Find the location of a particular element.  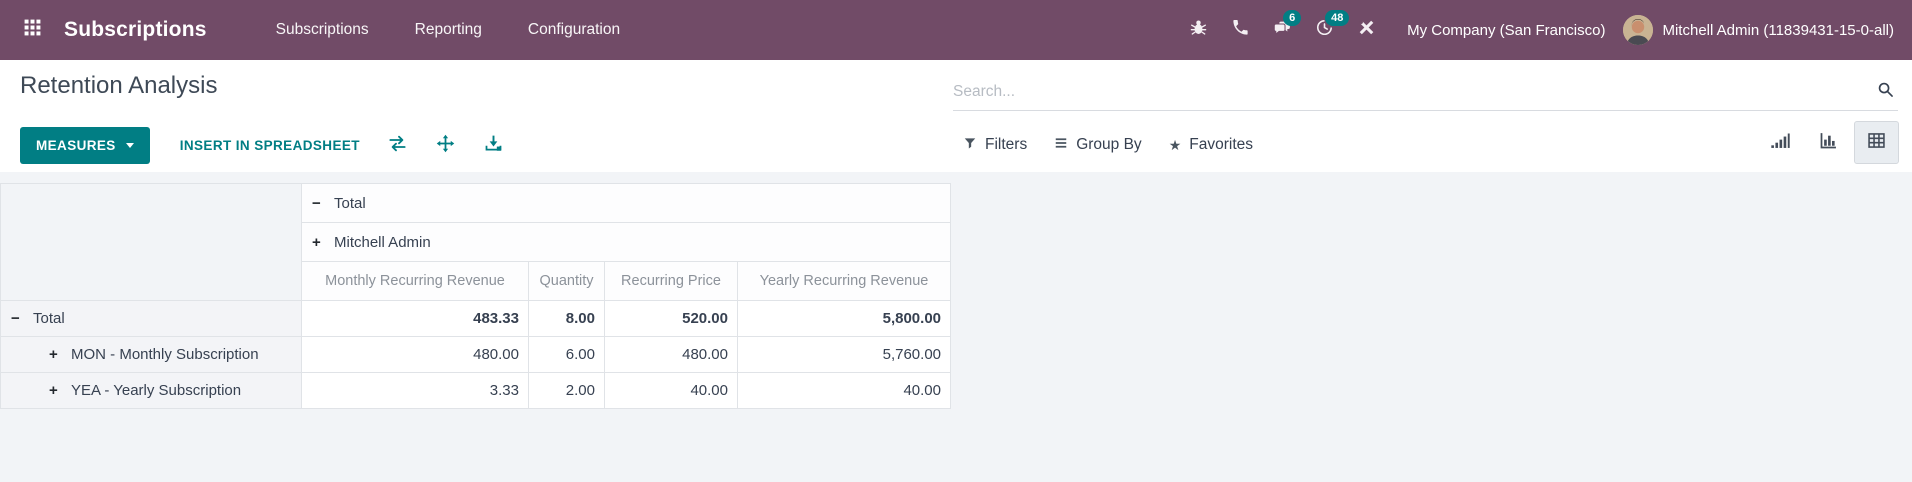

activities-button: 48 is located at coordinates (1326, 30).